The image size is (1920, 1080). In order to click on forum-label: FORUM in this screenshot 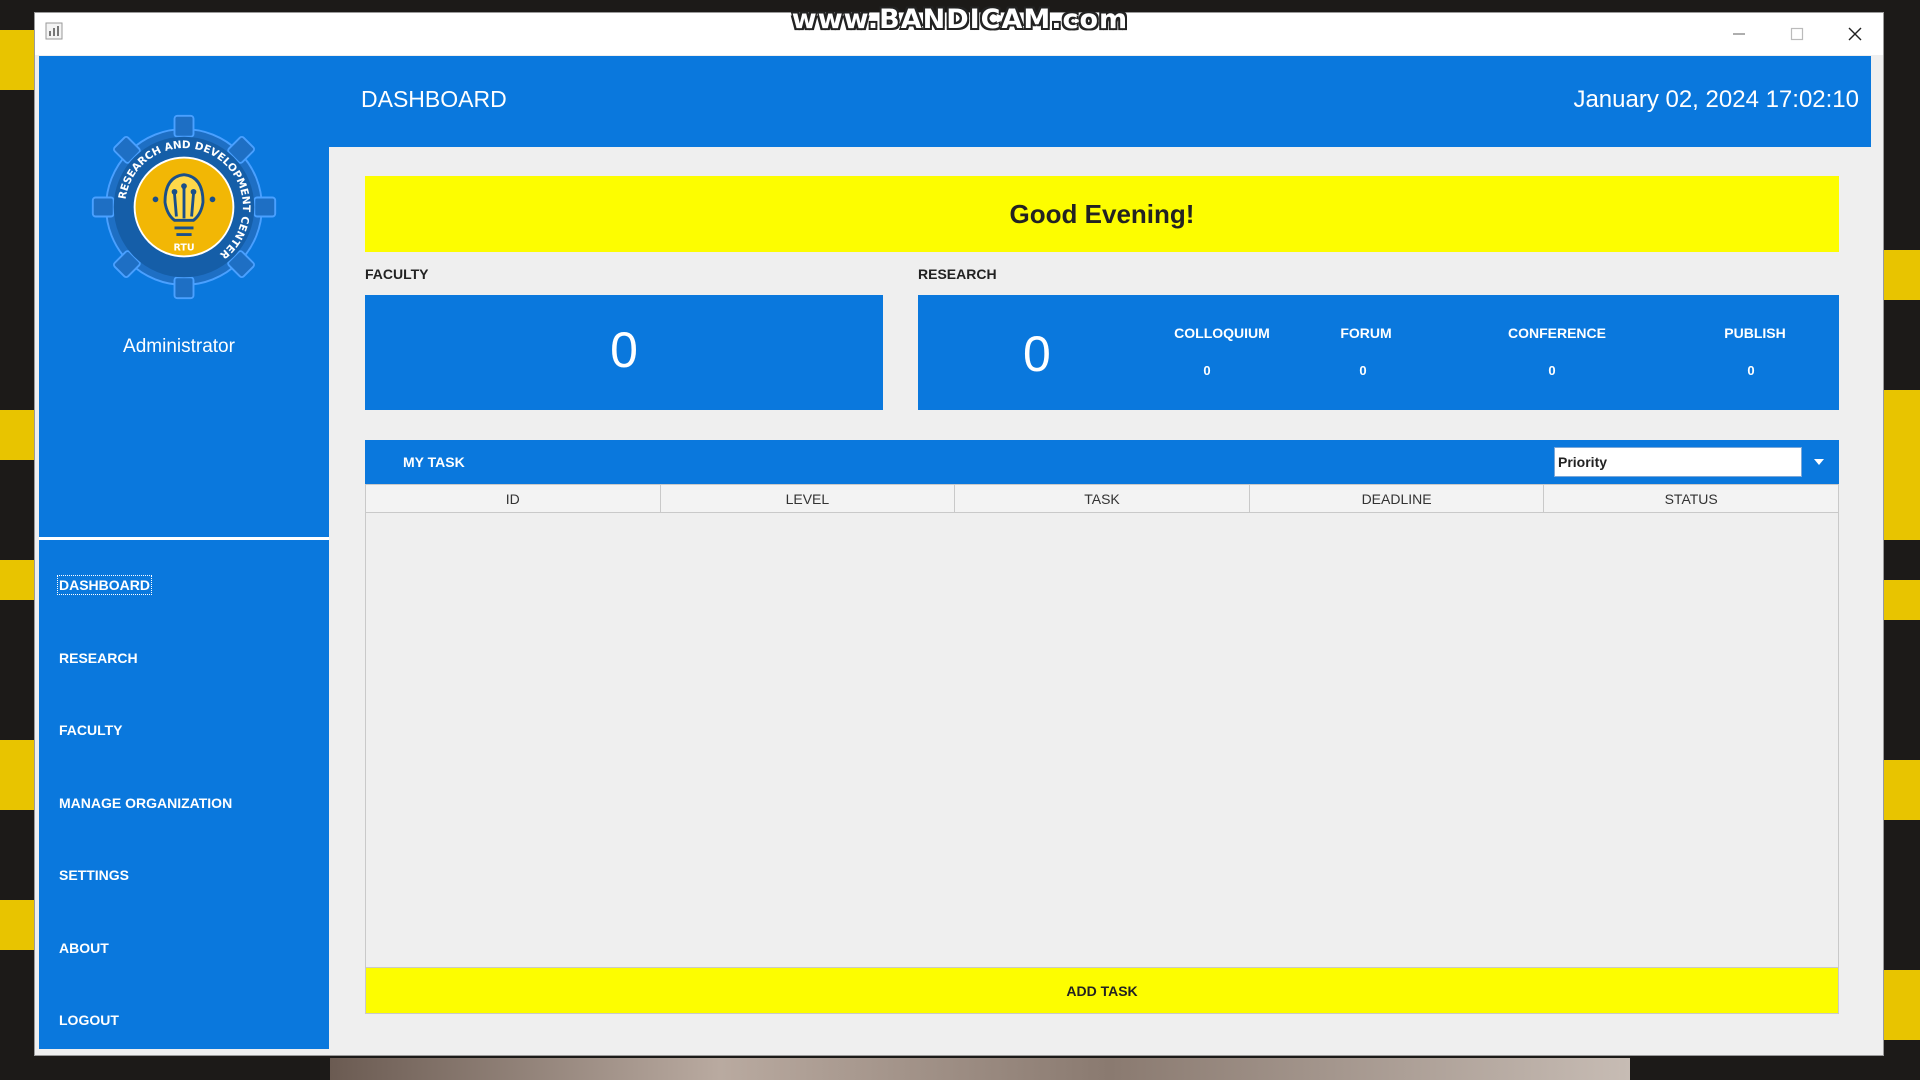, I will do `click(1366, 333)`.